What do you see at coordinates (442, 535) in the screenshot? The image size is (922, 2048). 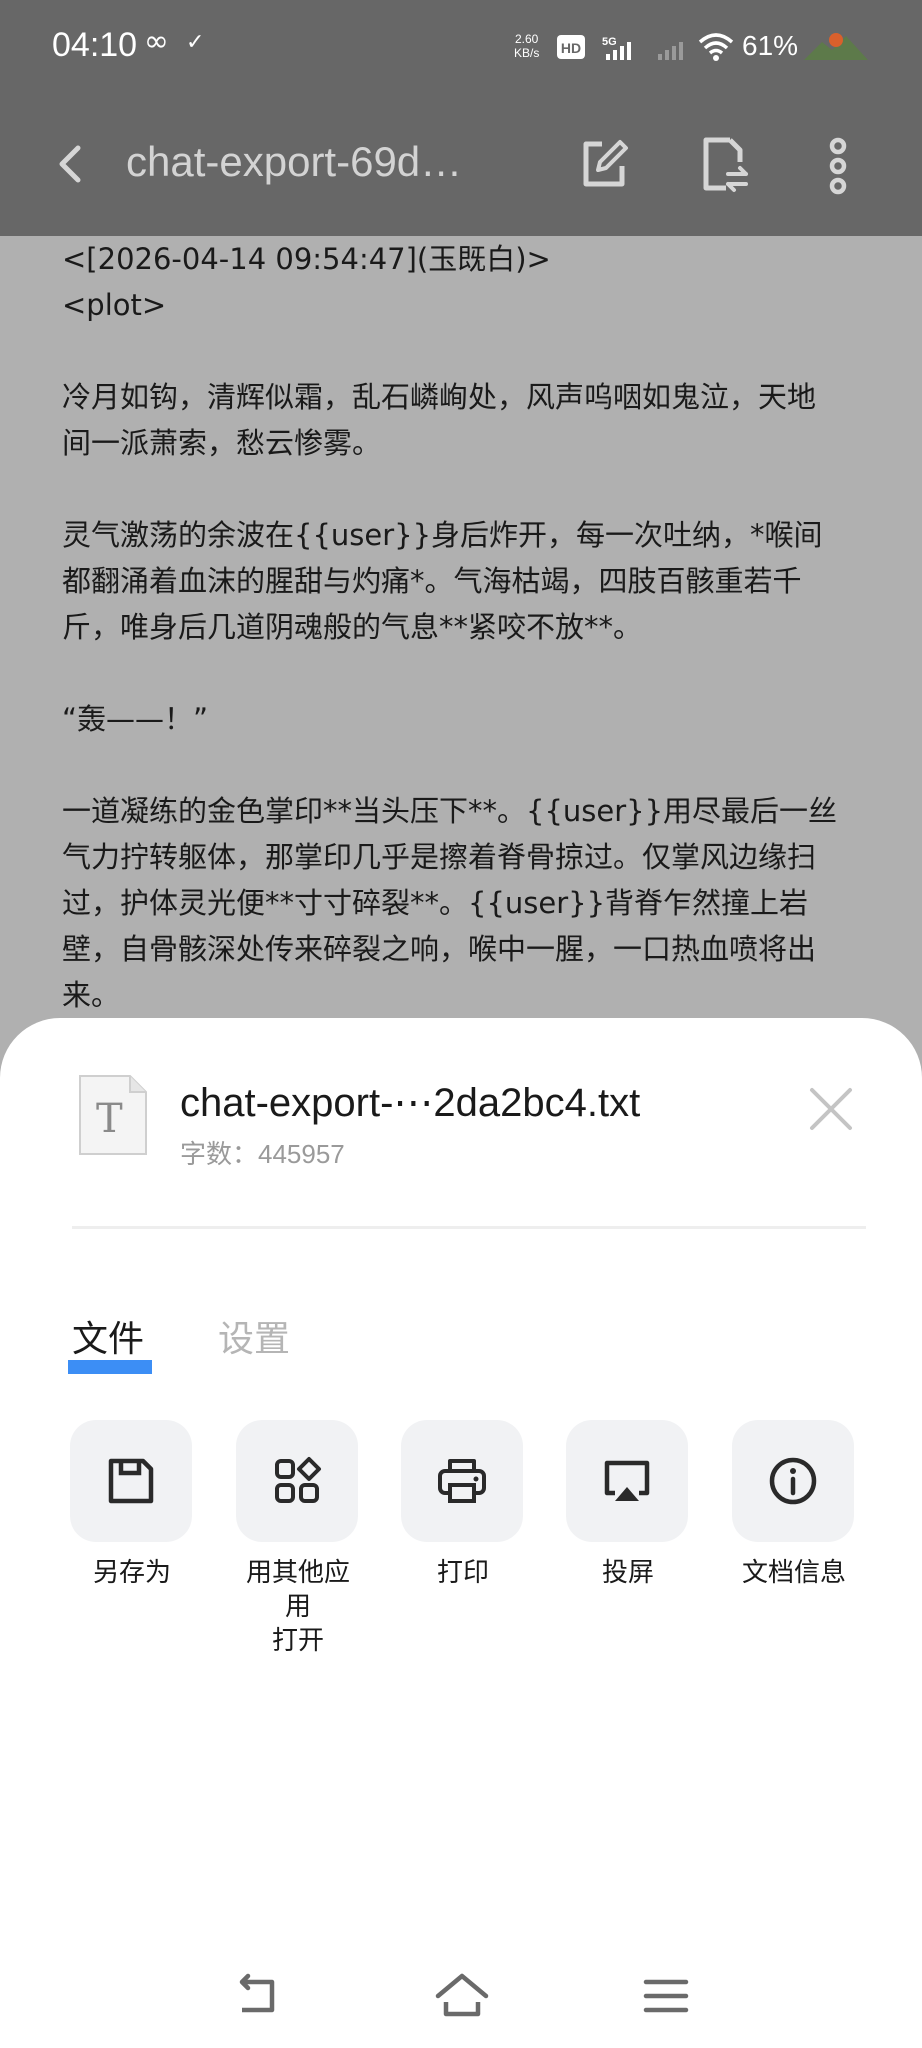 I see `document-line: 灵气激荡的余波在{{user}}身后炸开，每一次吐纳，*喉间` at bounding box center [442, 535].